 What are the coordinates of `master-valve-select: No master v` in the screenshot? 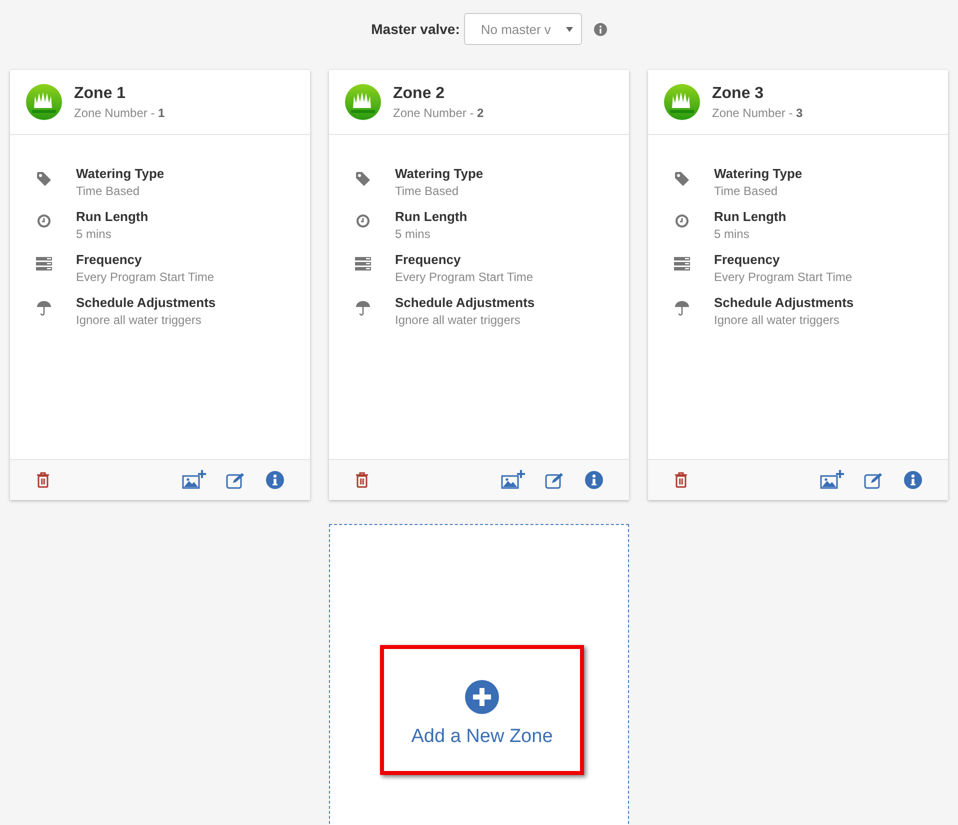 It's located at (523, 29).